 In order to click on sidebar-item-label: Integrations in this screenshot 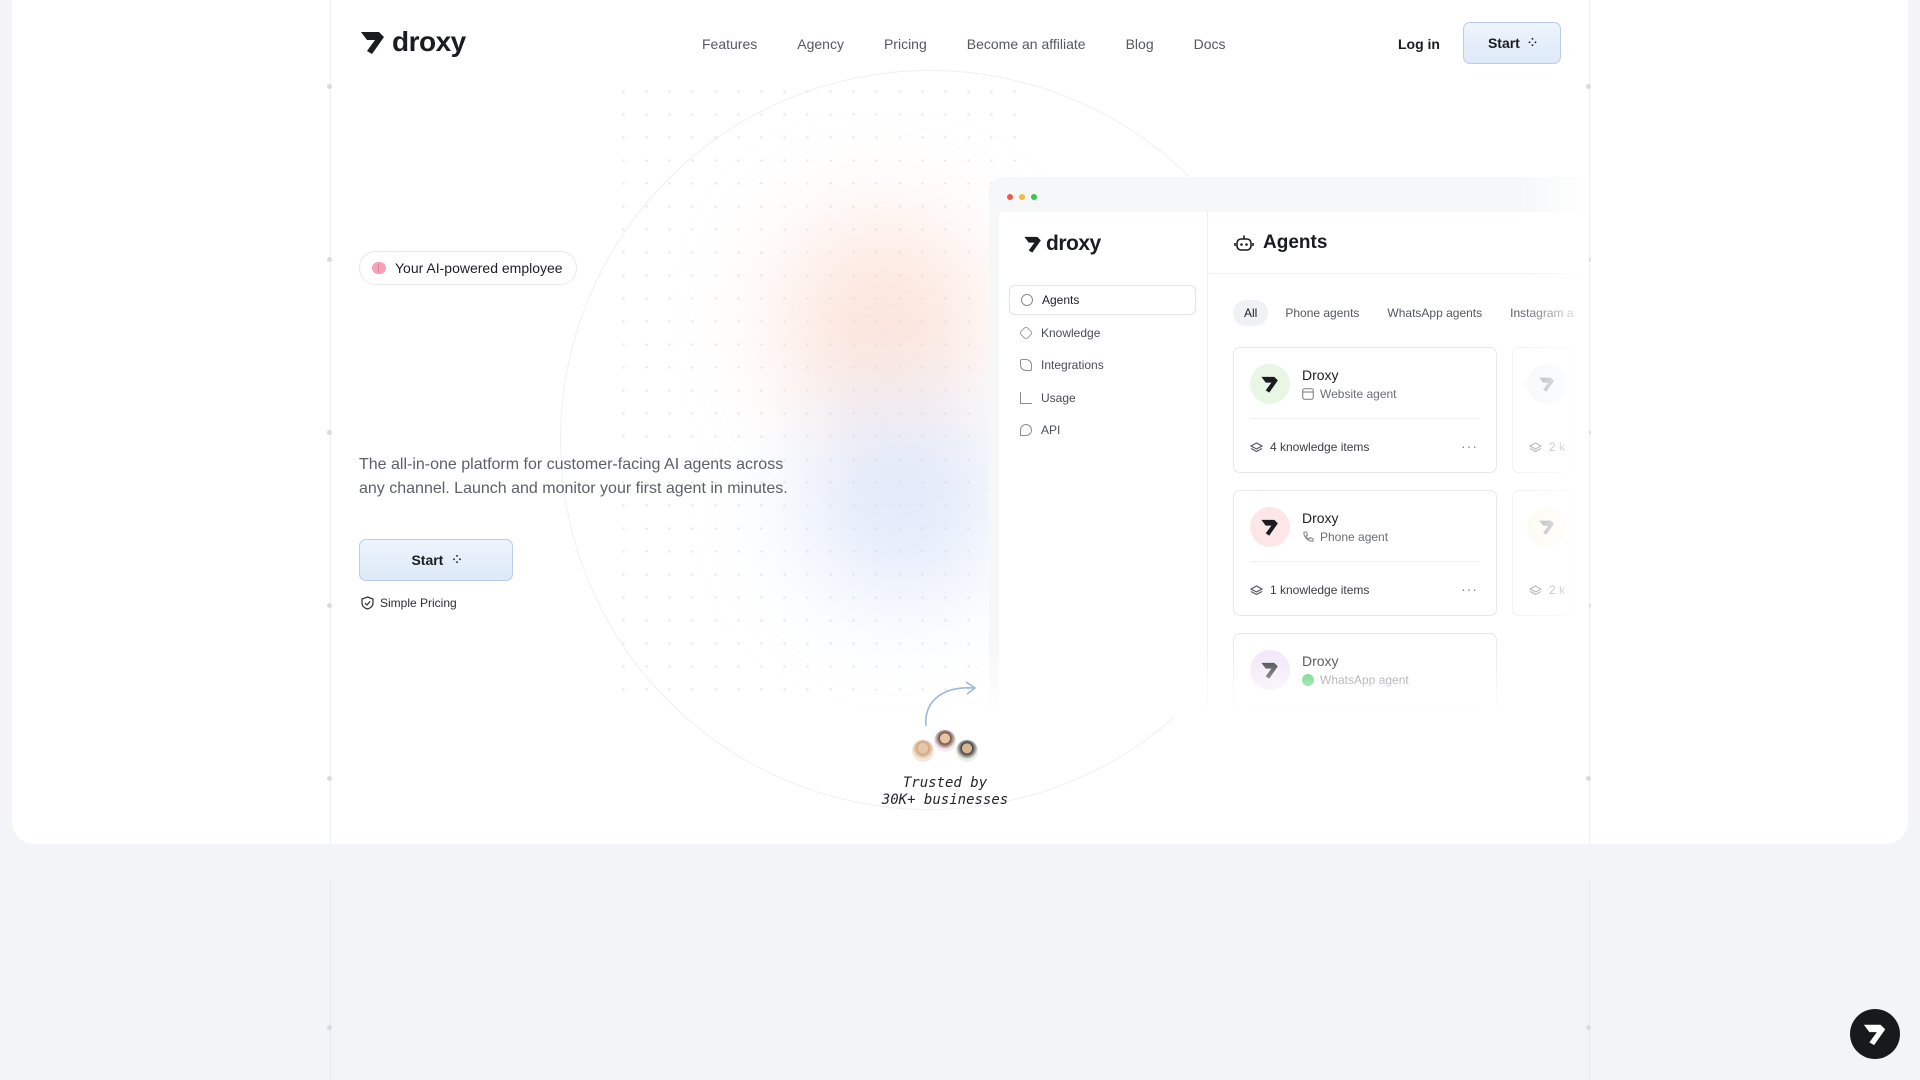, I will do `click(1072, 365)`.